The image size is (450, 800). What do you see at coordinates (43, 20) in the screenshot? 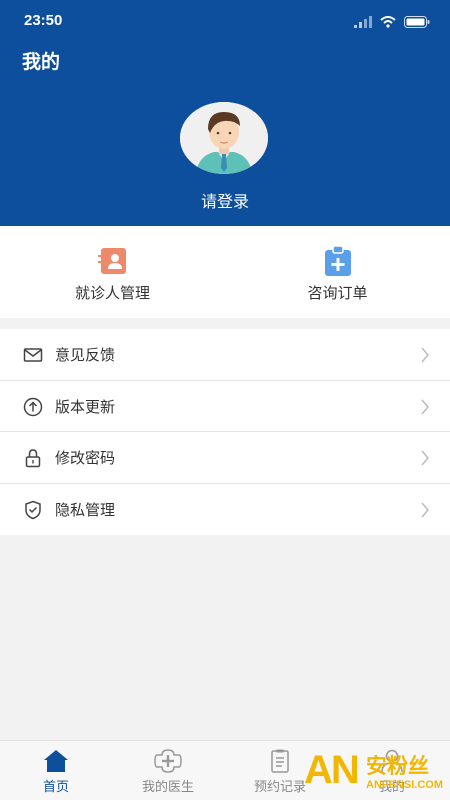
I see `status-time: 23:50` at bounding box center [43, 20].